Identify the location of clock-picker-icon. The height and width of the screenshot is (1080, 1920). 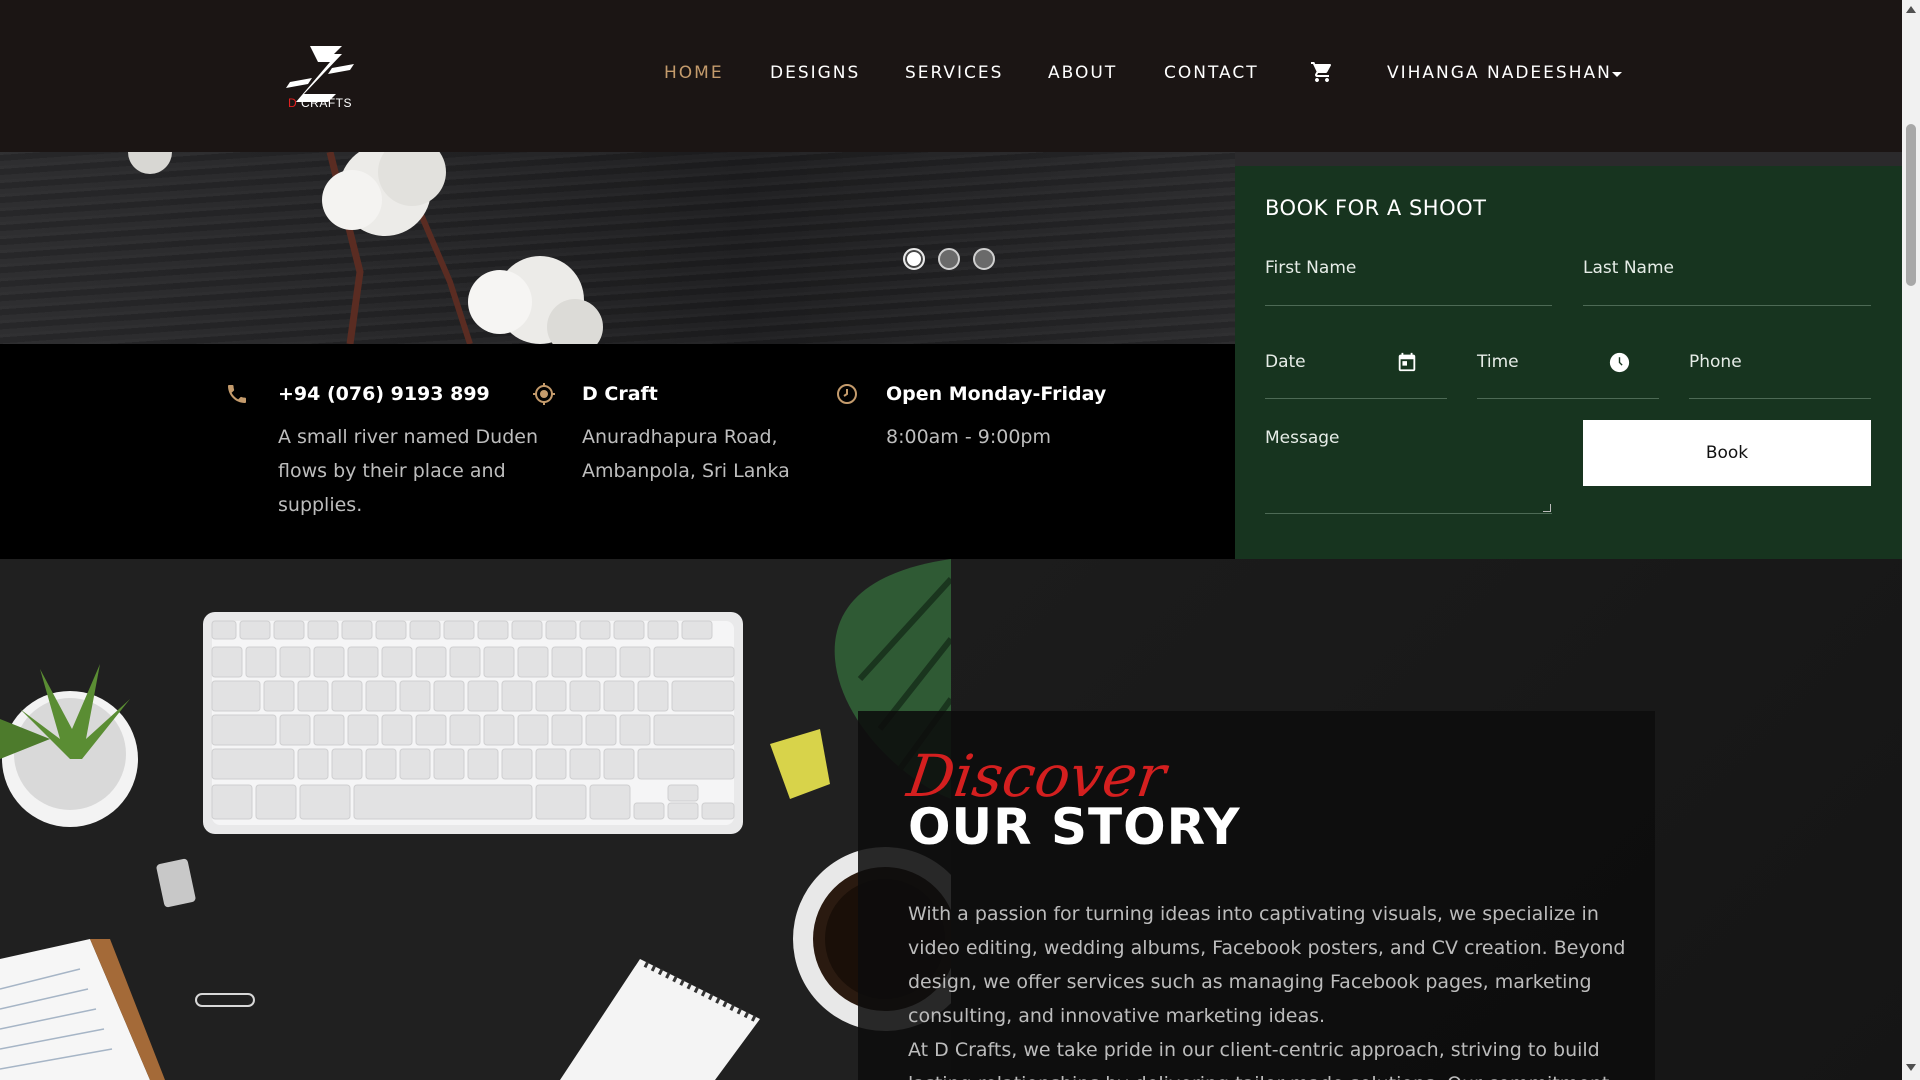
(1619, 362).